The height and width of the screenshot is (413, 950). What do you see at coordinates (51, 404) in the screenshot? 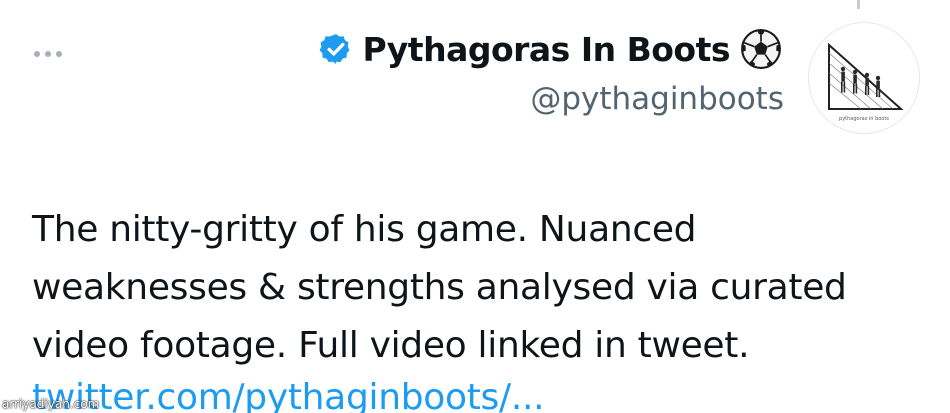
I see `watermark: arriyadiyah.com` at bounding box center [51, 404].